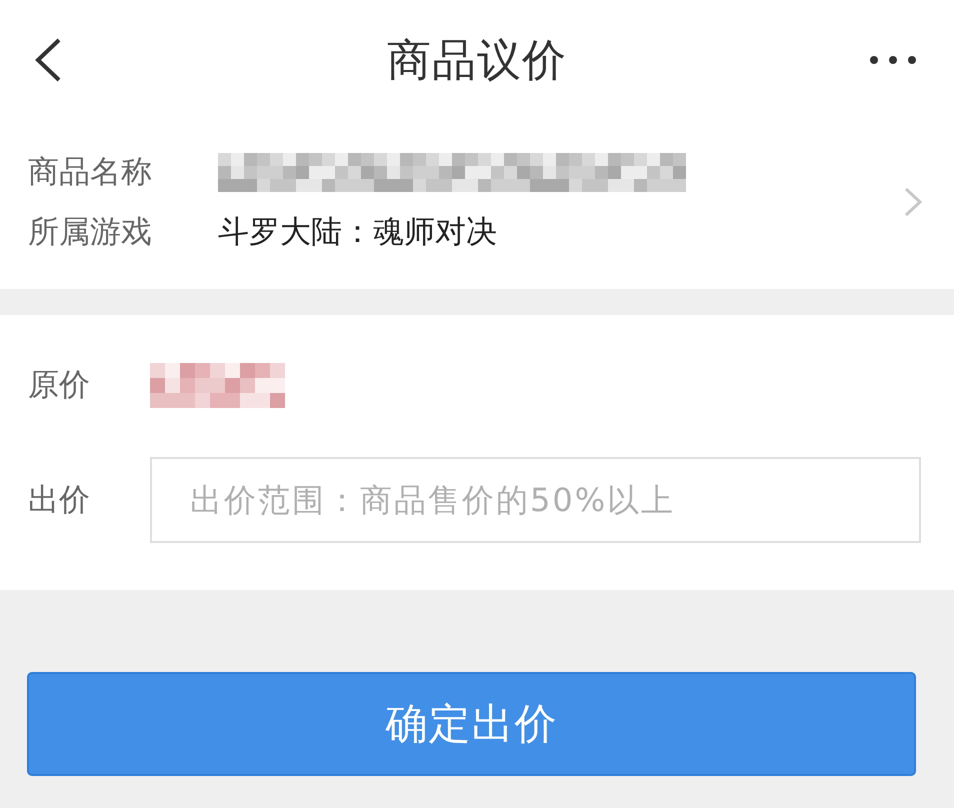  What do you see at coordinates (357, 232) in the screenshot?
I see `game-name: 斗罗大陆：魂师对决` at bounding box center [357, 232].